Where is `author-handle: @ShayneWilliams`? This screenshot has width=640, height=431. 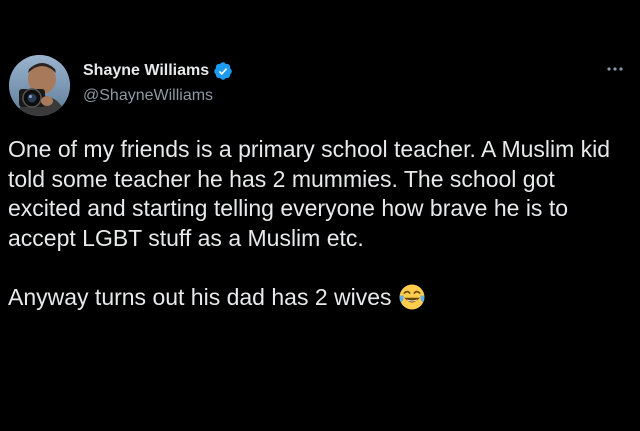
author-handle: @ShayneWilliams is located at coordinates (148, 96).